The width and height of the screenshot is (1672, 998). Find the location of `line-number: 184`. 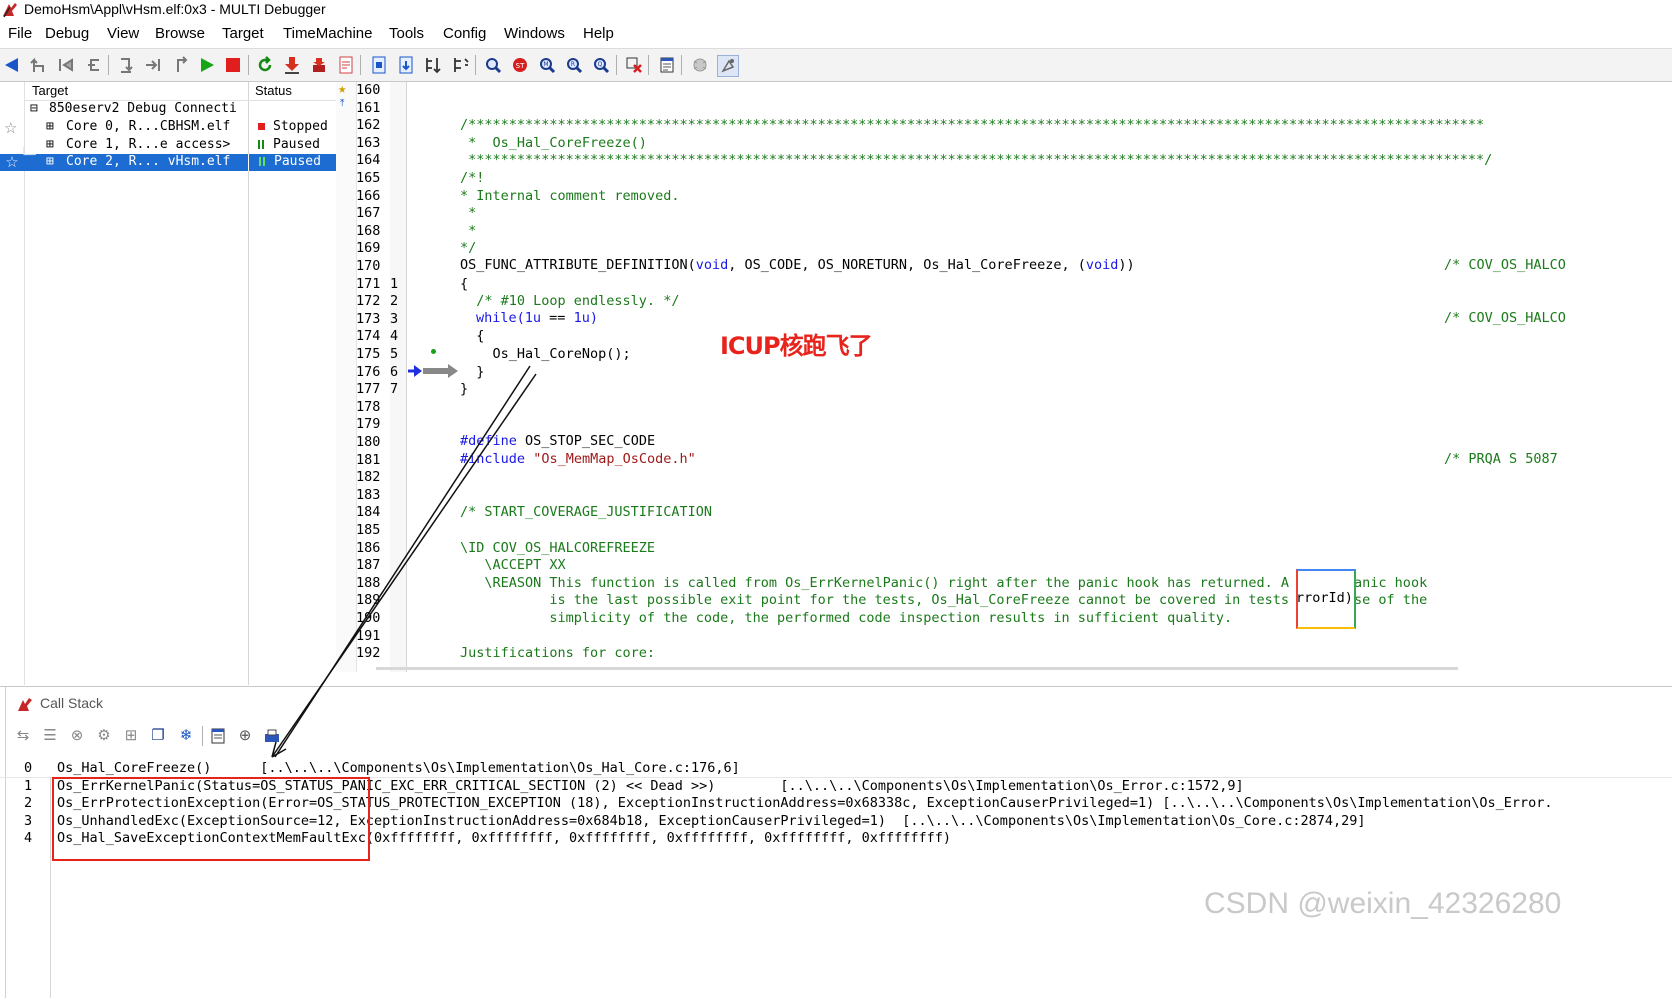

line-number: 184 is located at coordinates (374, 513).